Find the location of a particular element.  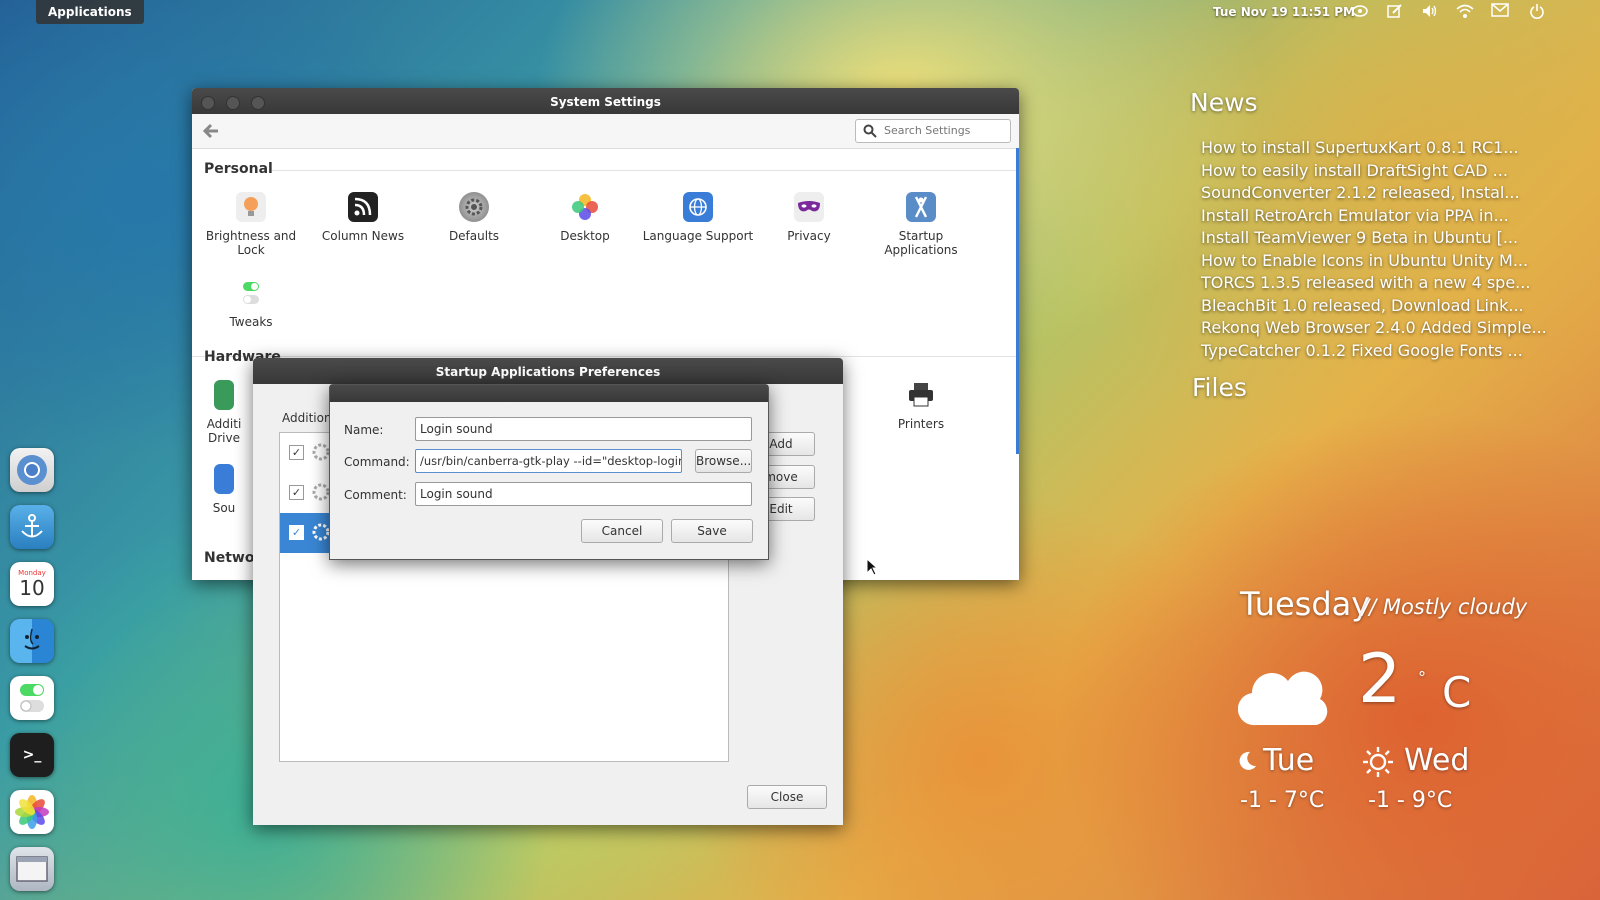

rss-icon is located at coordinates (363, 207).